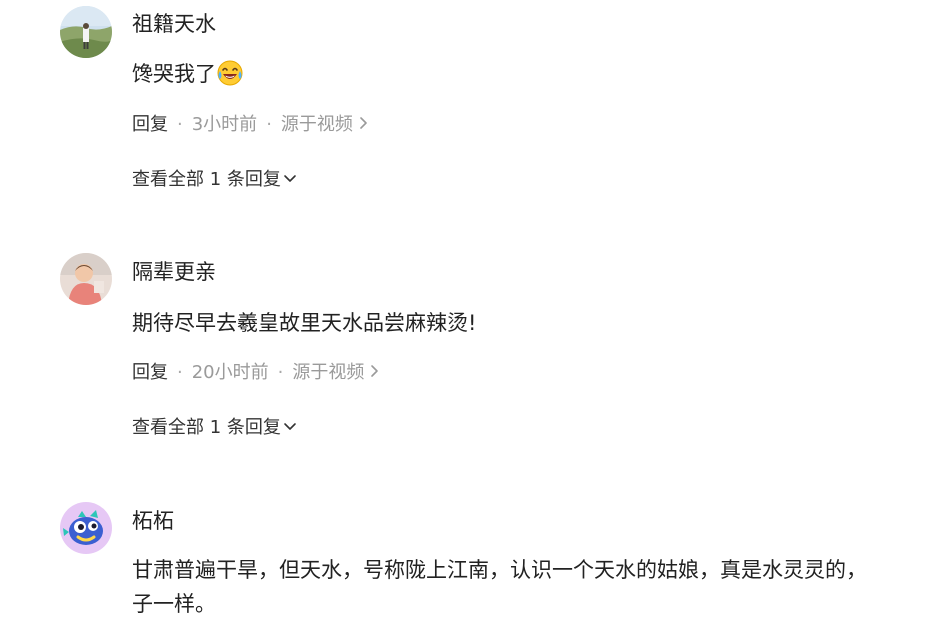 This screenshot has width=951, height=624. I want to click on avatar-photo-child, so click(86, 279).